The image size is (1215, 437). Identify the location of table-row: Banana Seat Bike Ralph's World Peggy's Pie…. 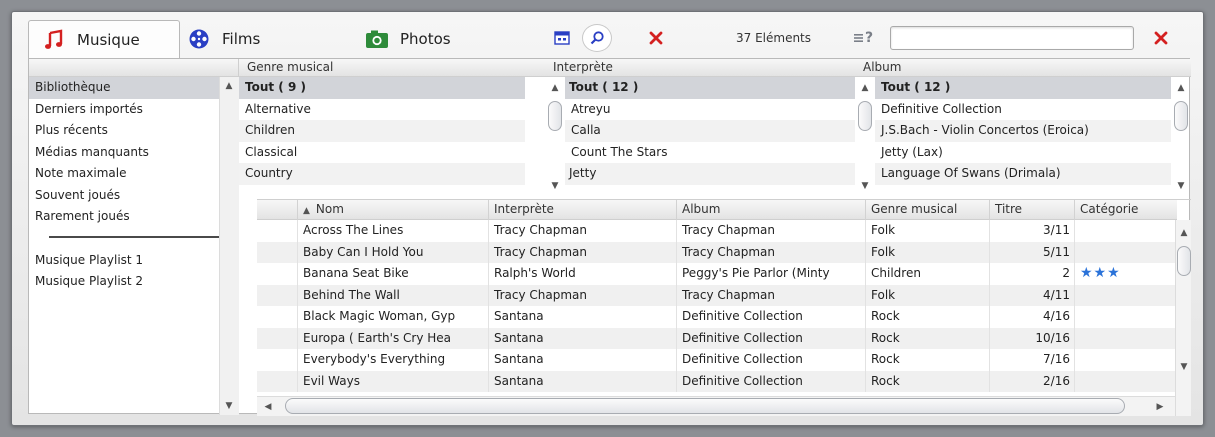
(716, 274).